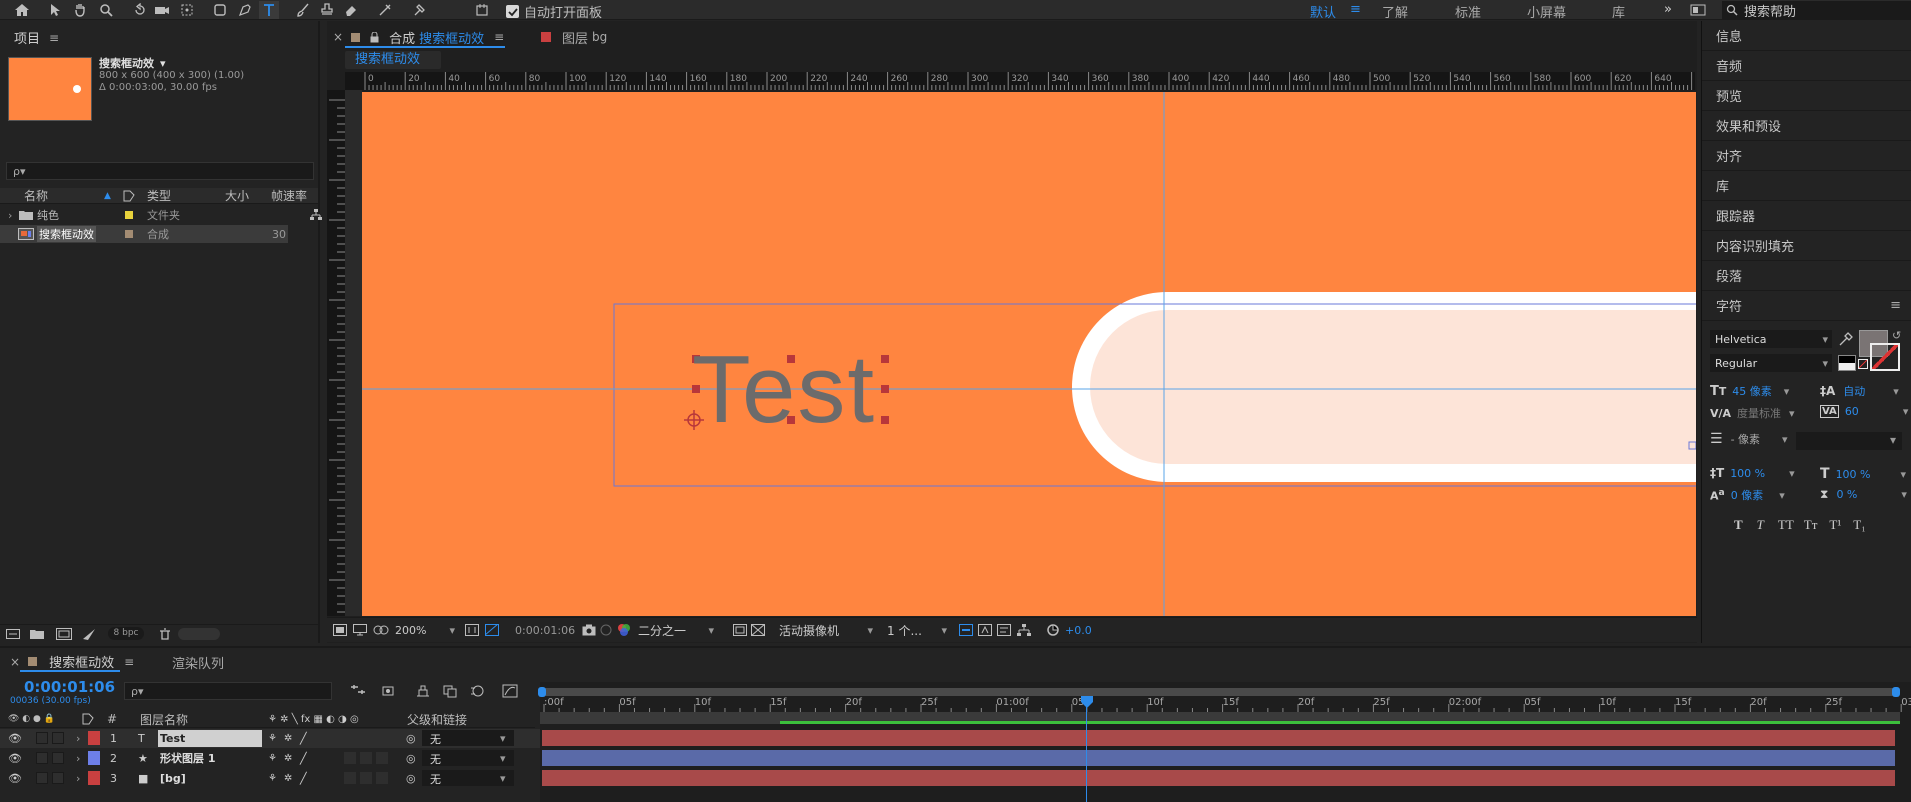 Image resolution: width=1911 pixels, height=802 pixels. Describe the element at coordinates (199, 634) in the screenshot. I see `thumbnail-slider` at that location.